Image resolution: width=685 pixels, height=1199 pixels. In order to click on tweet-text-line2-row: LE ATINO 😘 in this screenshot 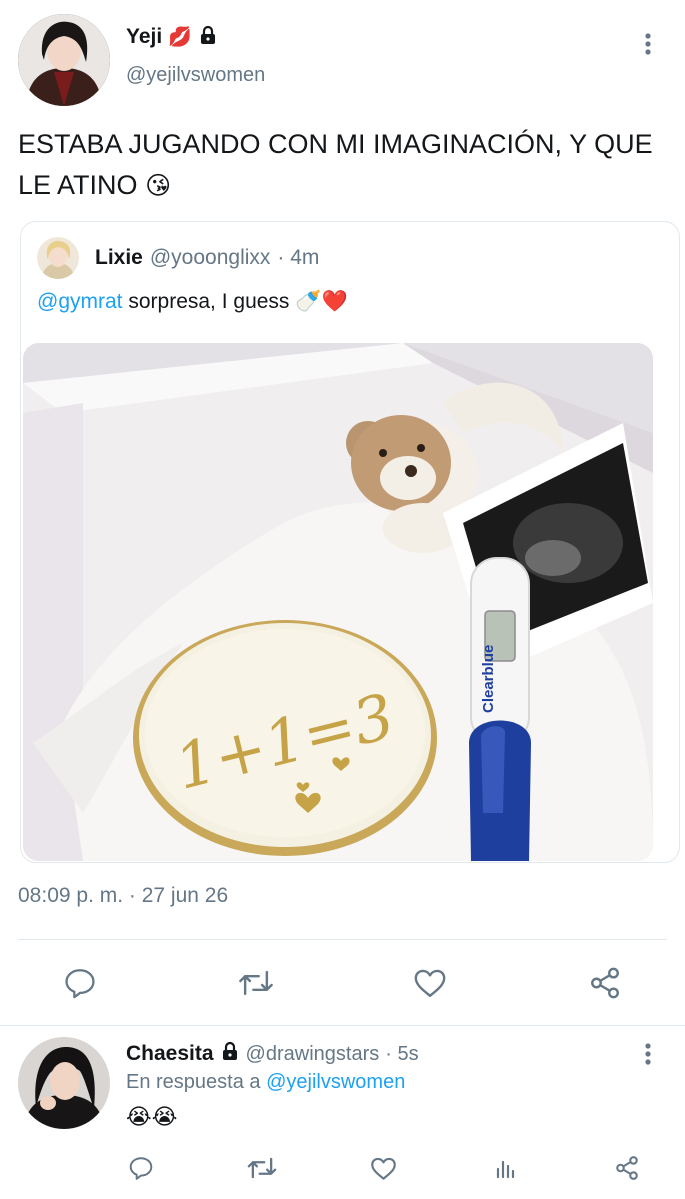, I will do `click(348, 186)`.